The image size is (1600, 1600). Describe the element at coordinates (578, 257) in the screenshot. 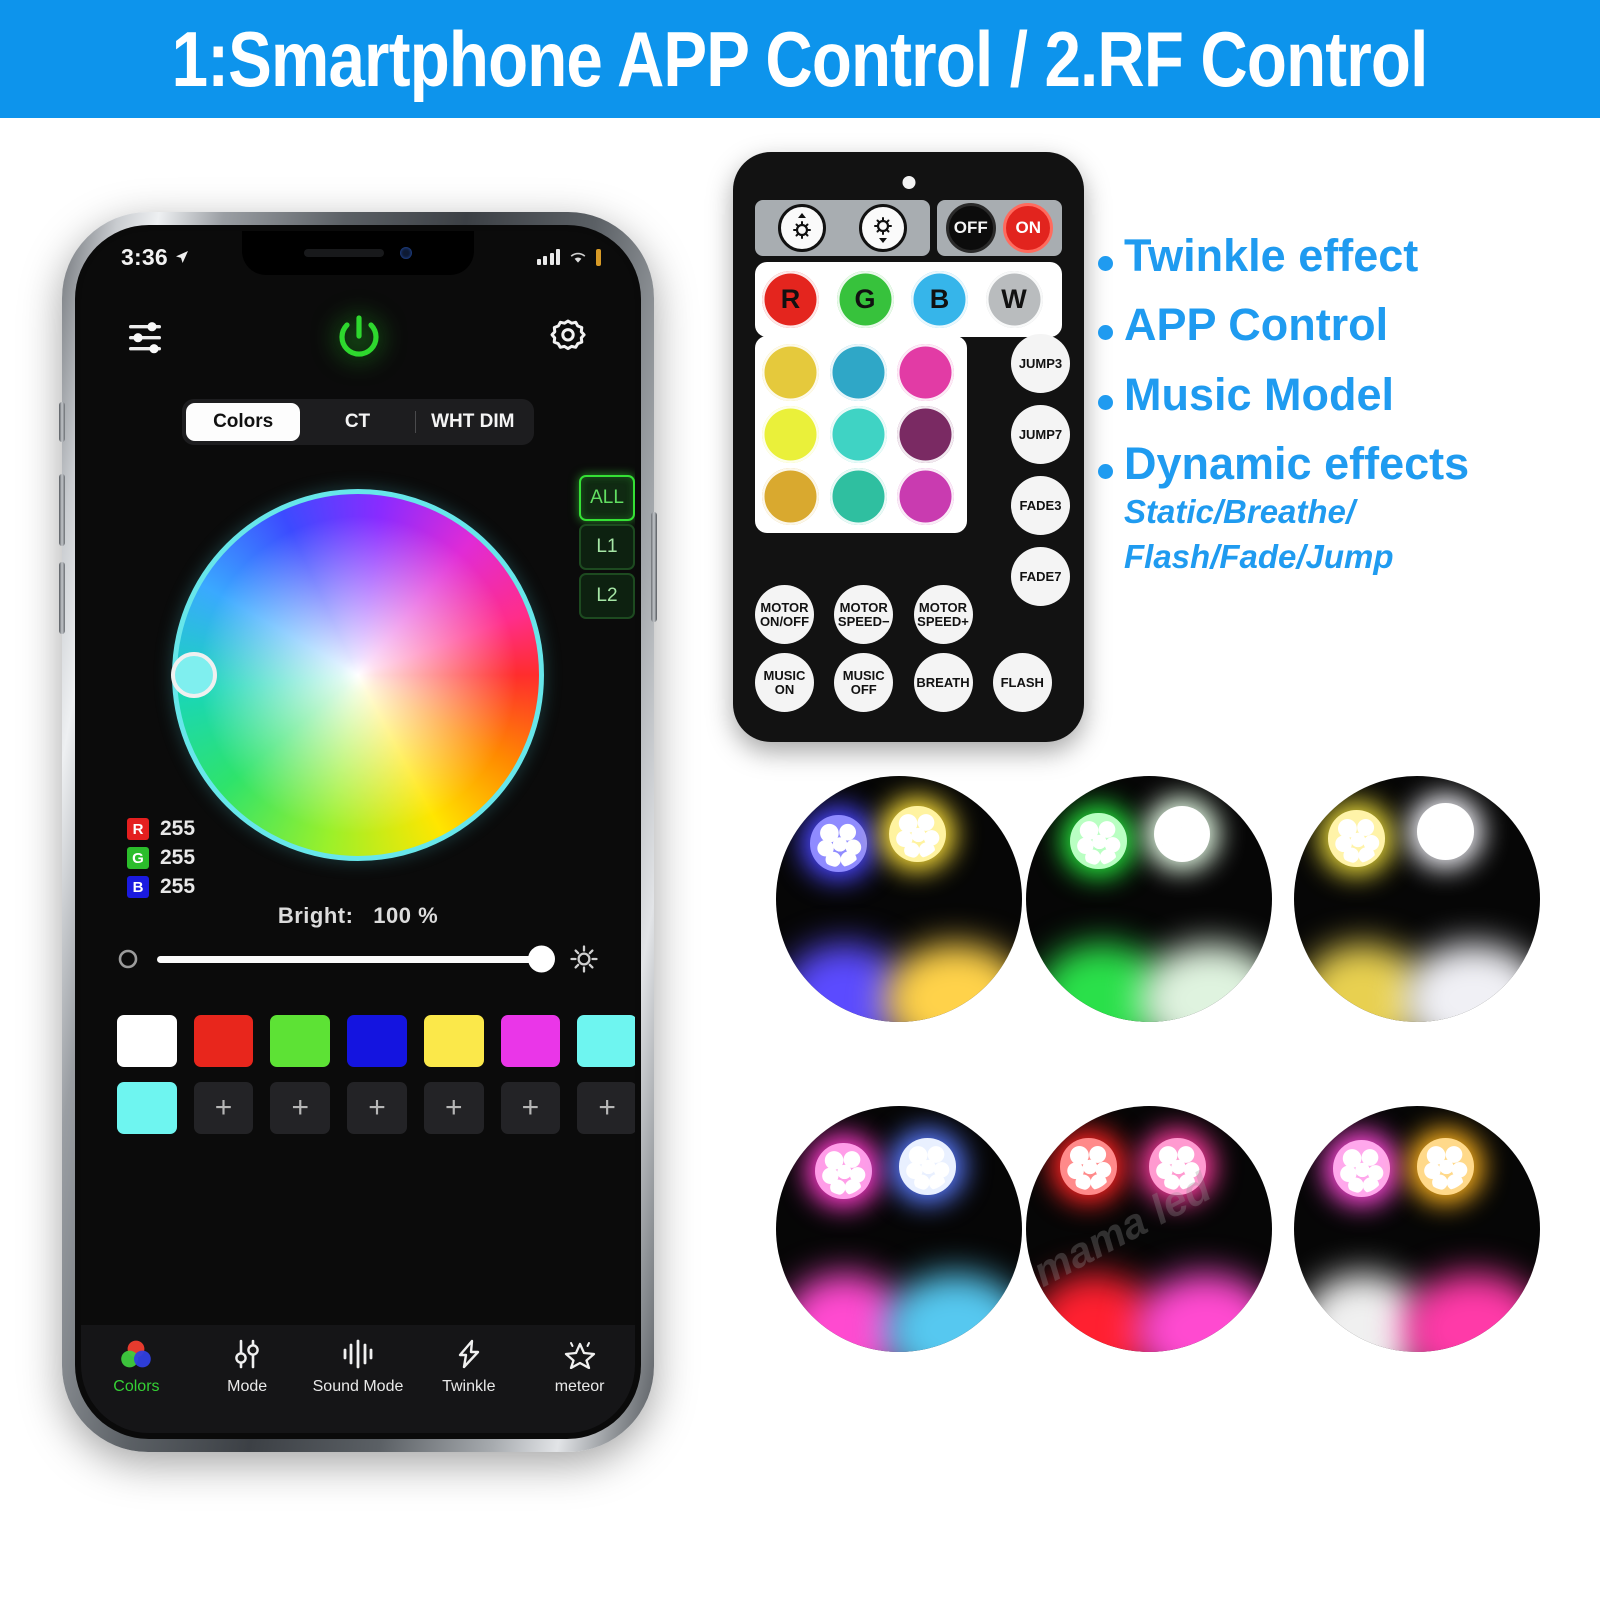

I see `wifi-icon` at that location.